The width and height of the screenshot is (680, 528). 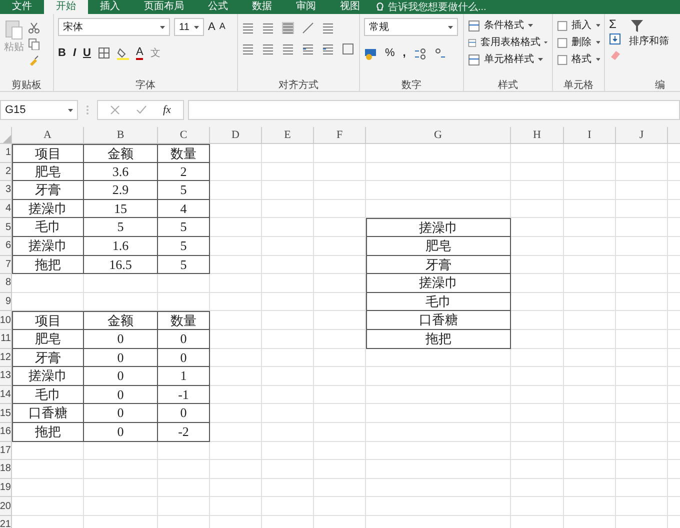 I want to click on comma-button: ,, so click(x=404, y=53).